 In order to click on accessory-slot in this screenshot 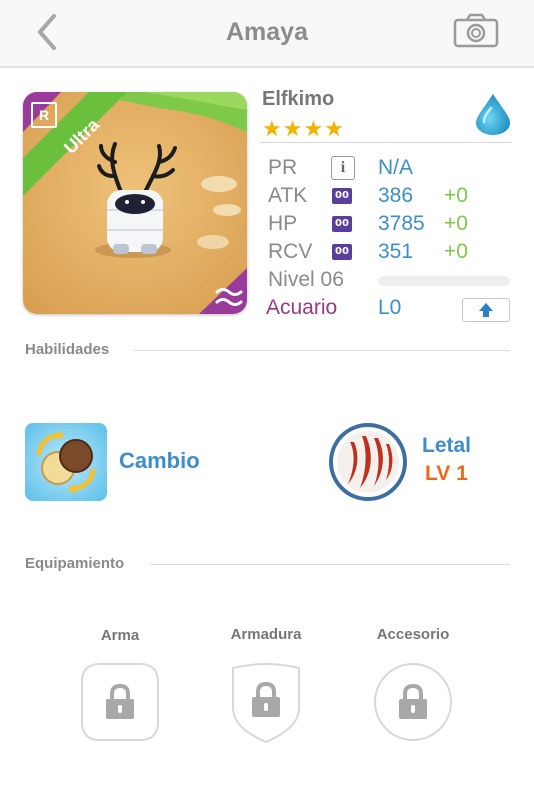, I will do `click(413, 702)`.